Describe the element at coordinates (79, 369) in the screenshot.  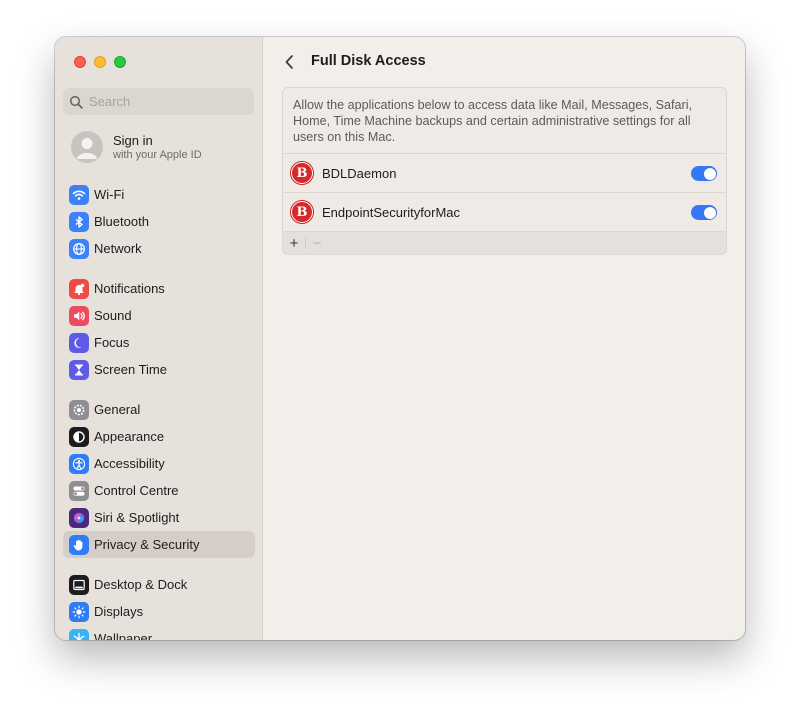
I see `hourglass-icon` at that location.